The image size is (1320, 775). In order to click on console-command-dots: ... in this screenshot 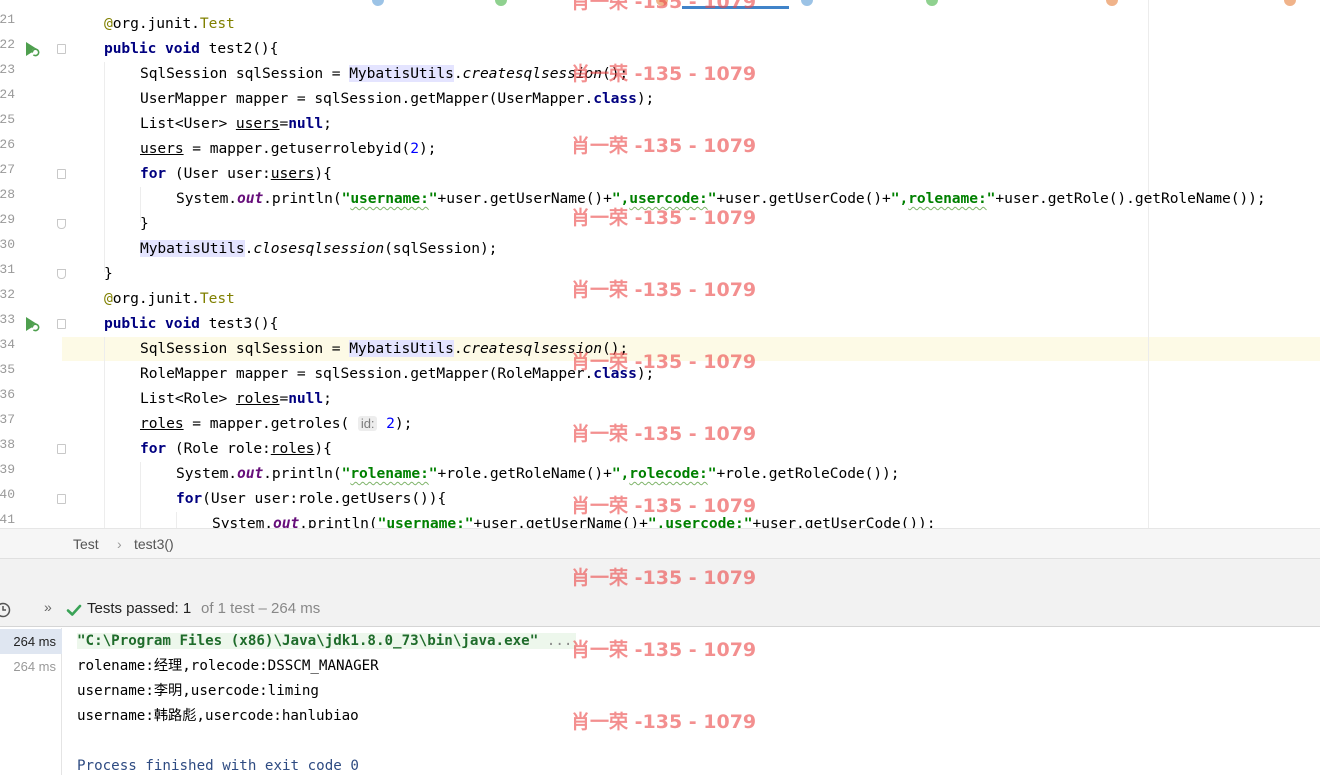, I will do `click(555, 641)`.